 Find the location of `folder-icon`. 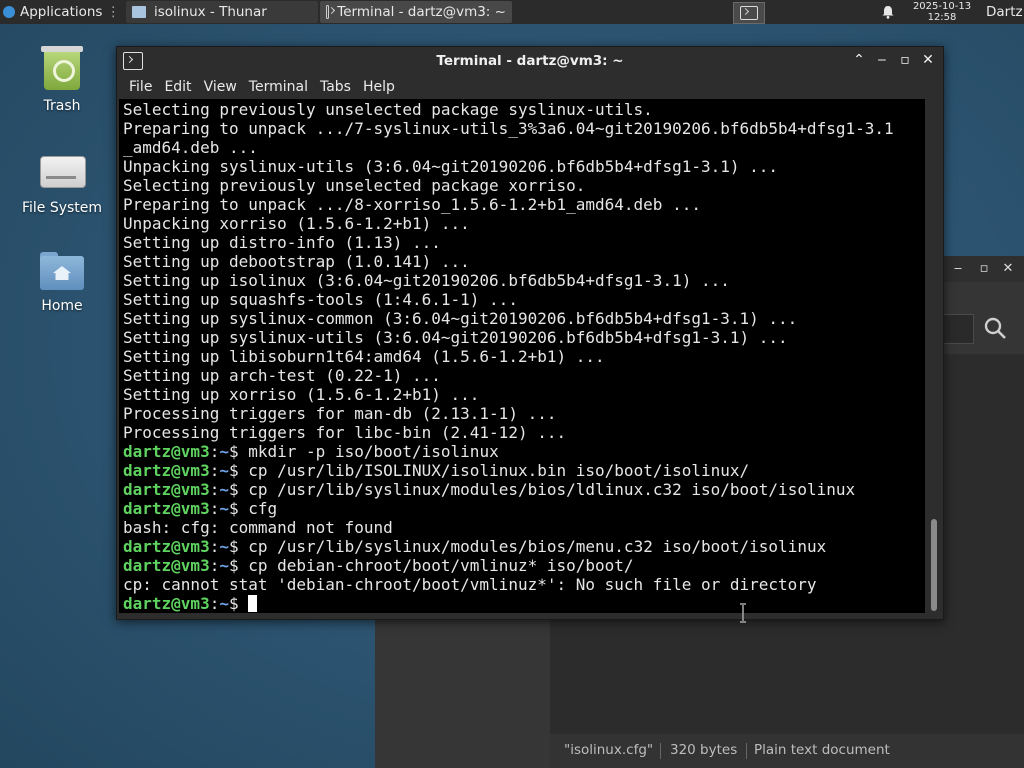

folder-icon is located at coordinates (138, 12).